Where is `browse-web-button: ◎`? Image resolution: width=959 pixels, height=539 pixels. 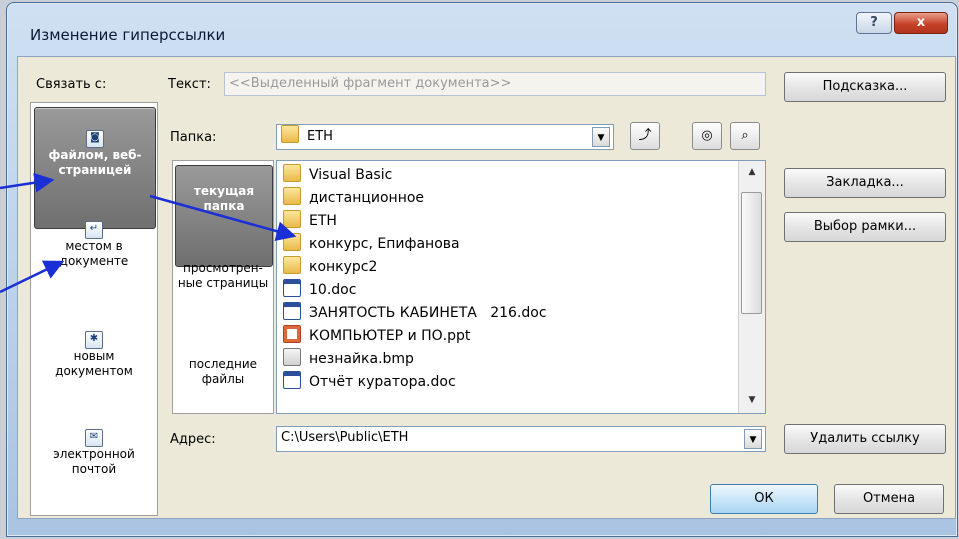 browse-web-button: ◎ is located at coordinates (707, 136).